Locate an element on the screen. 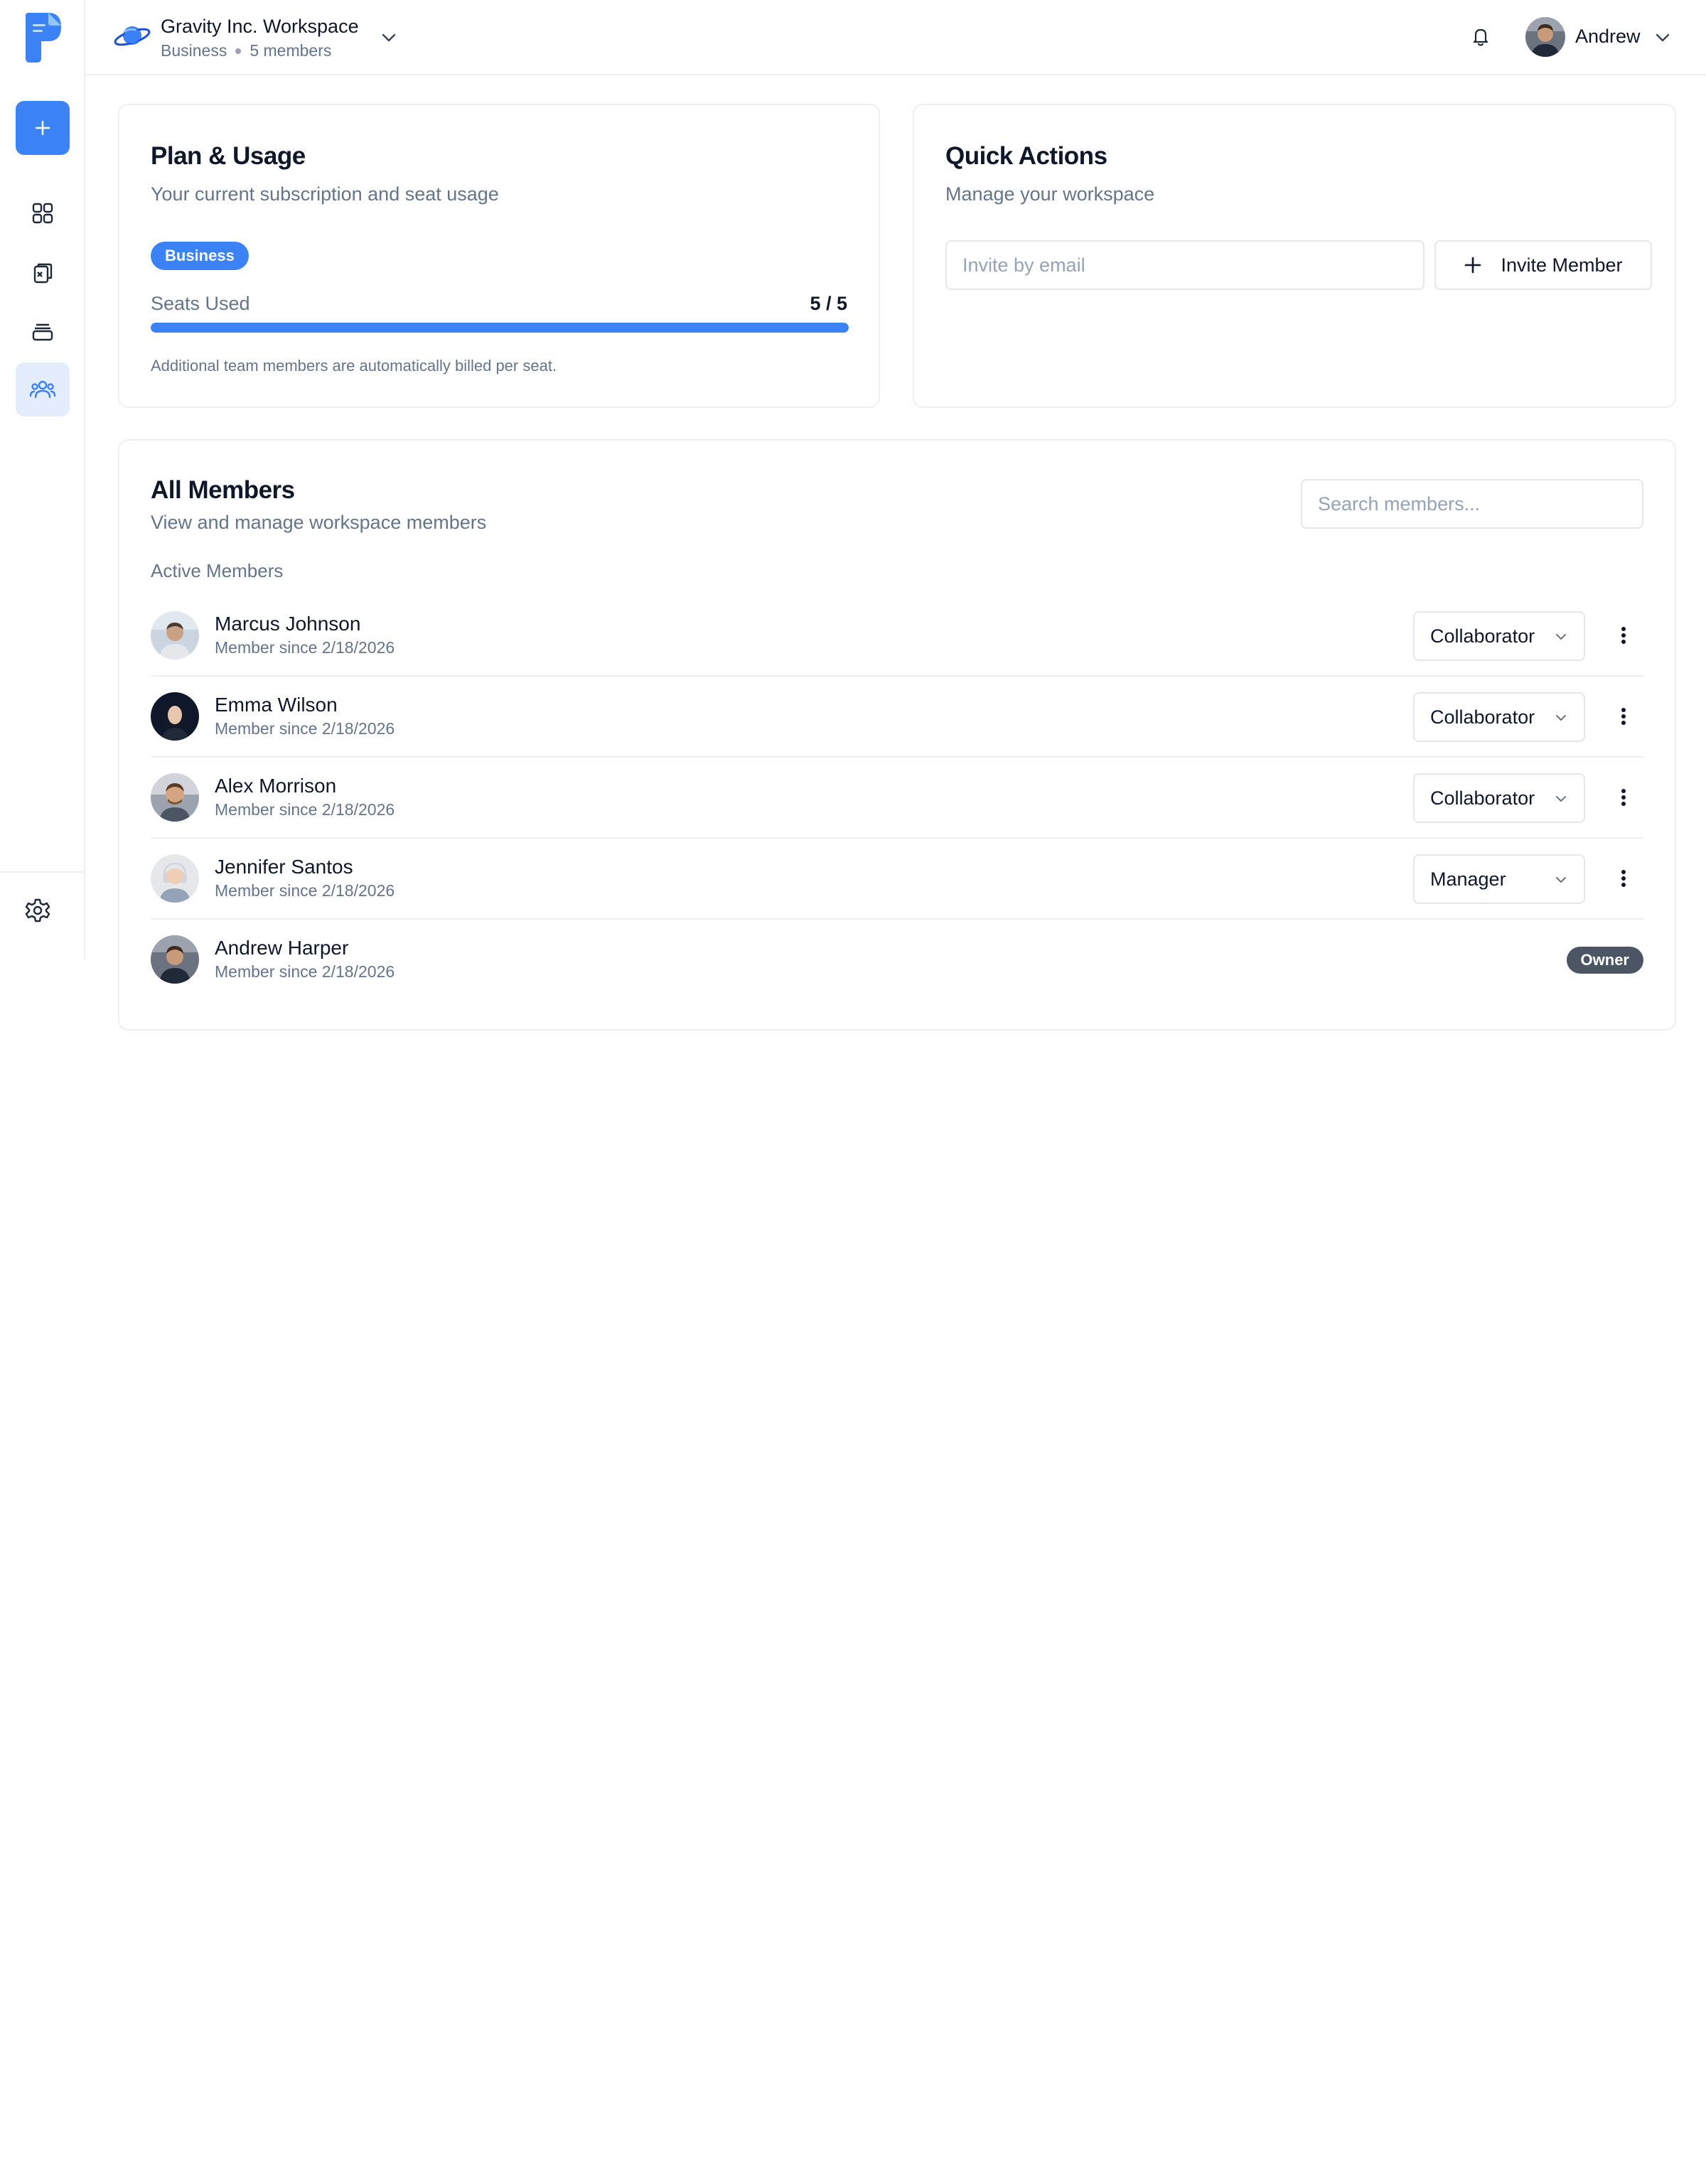  user-menu-chevron-icon is located at coordinates (1662, 37).